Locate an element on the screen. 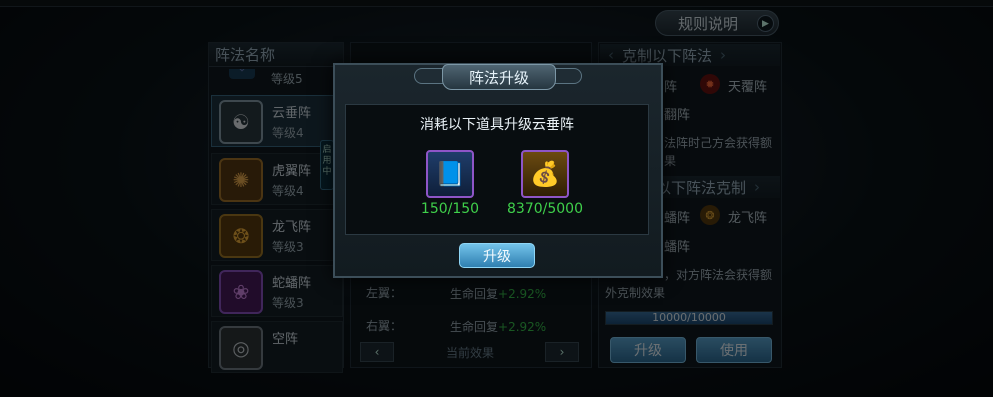 The height and width of the screenshot is (397, 993). formation-row-partial: ◈ 等级5 is located at coordinates (277, 79).